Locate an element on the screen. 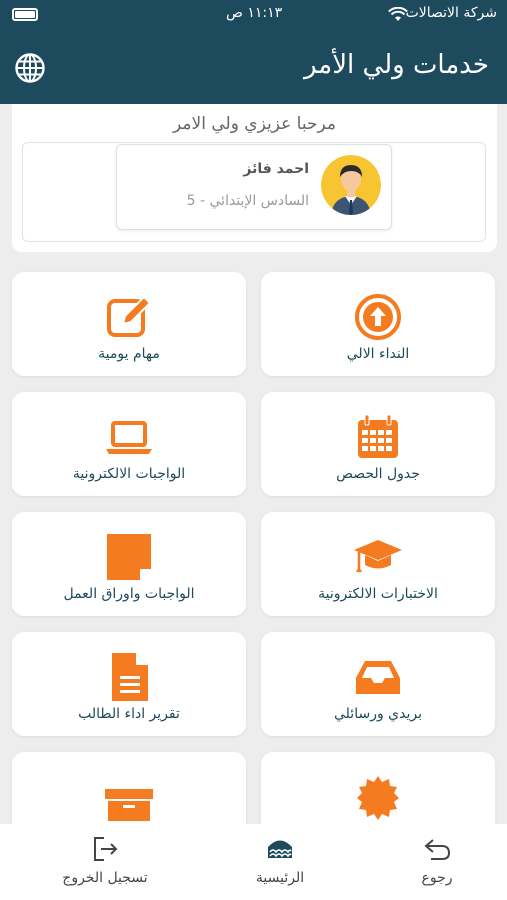 The width and height of the screenshot is (507, 900). student-avatar-icon is located at coordinates (351, 185).